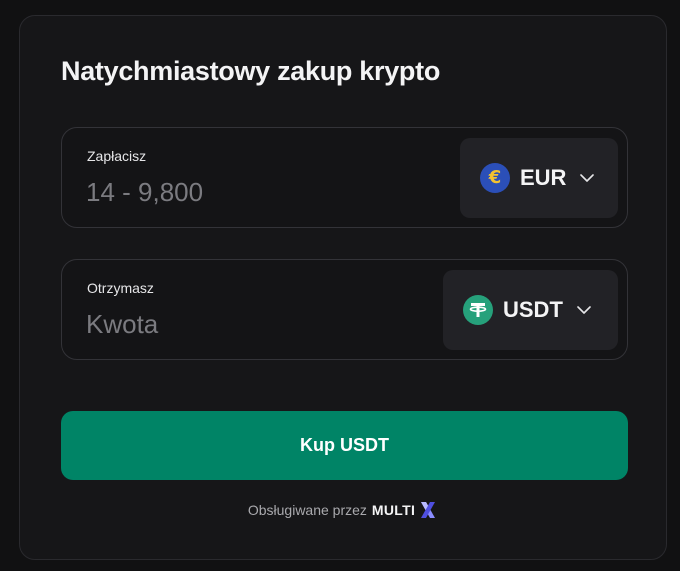 Image resolution: width=680 pixels, height=571 pixels. I want to click on euro-symbol: €, so click(495, 177).